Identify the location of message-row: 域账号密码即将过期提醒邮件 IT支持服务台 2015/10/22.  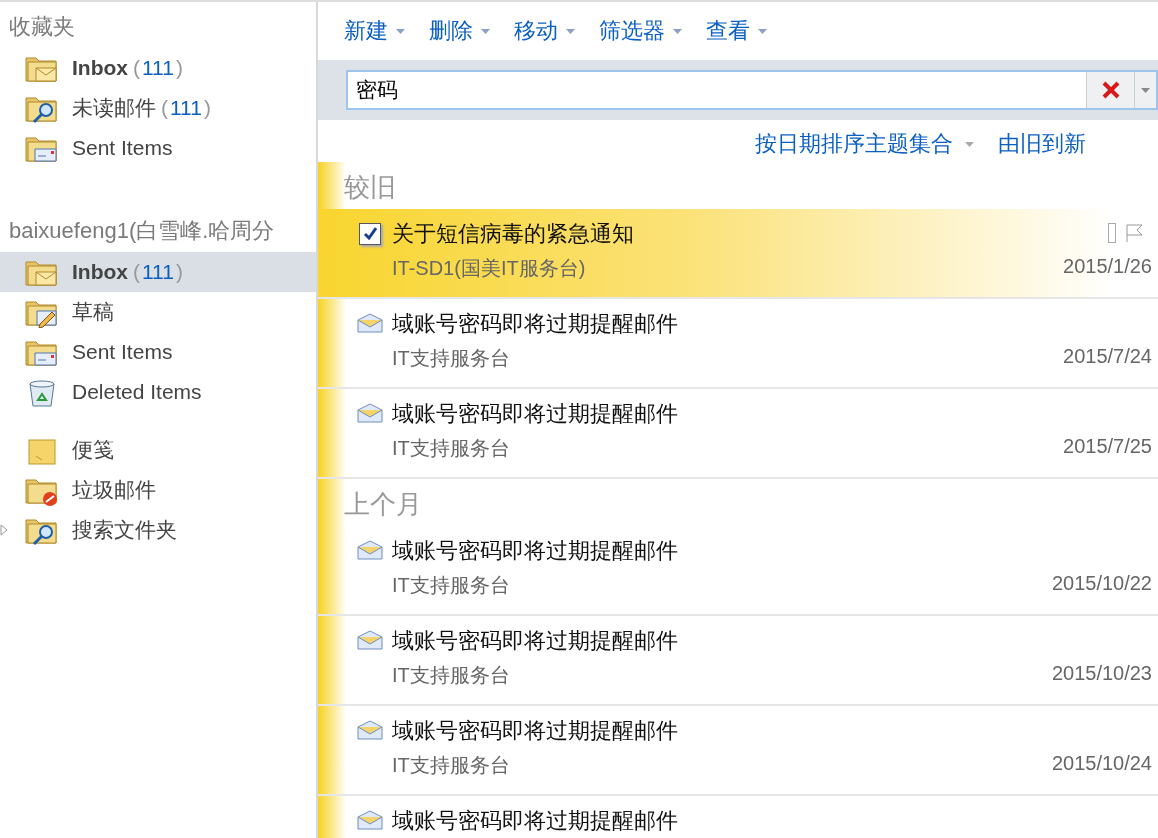
(738, 571).